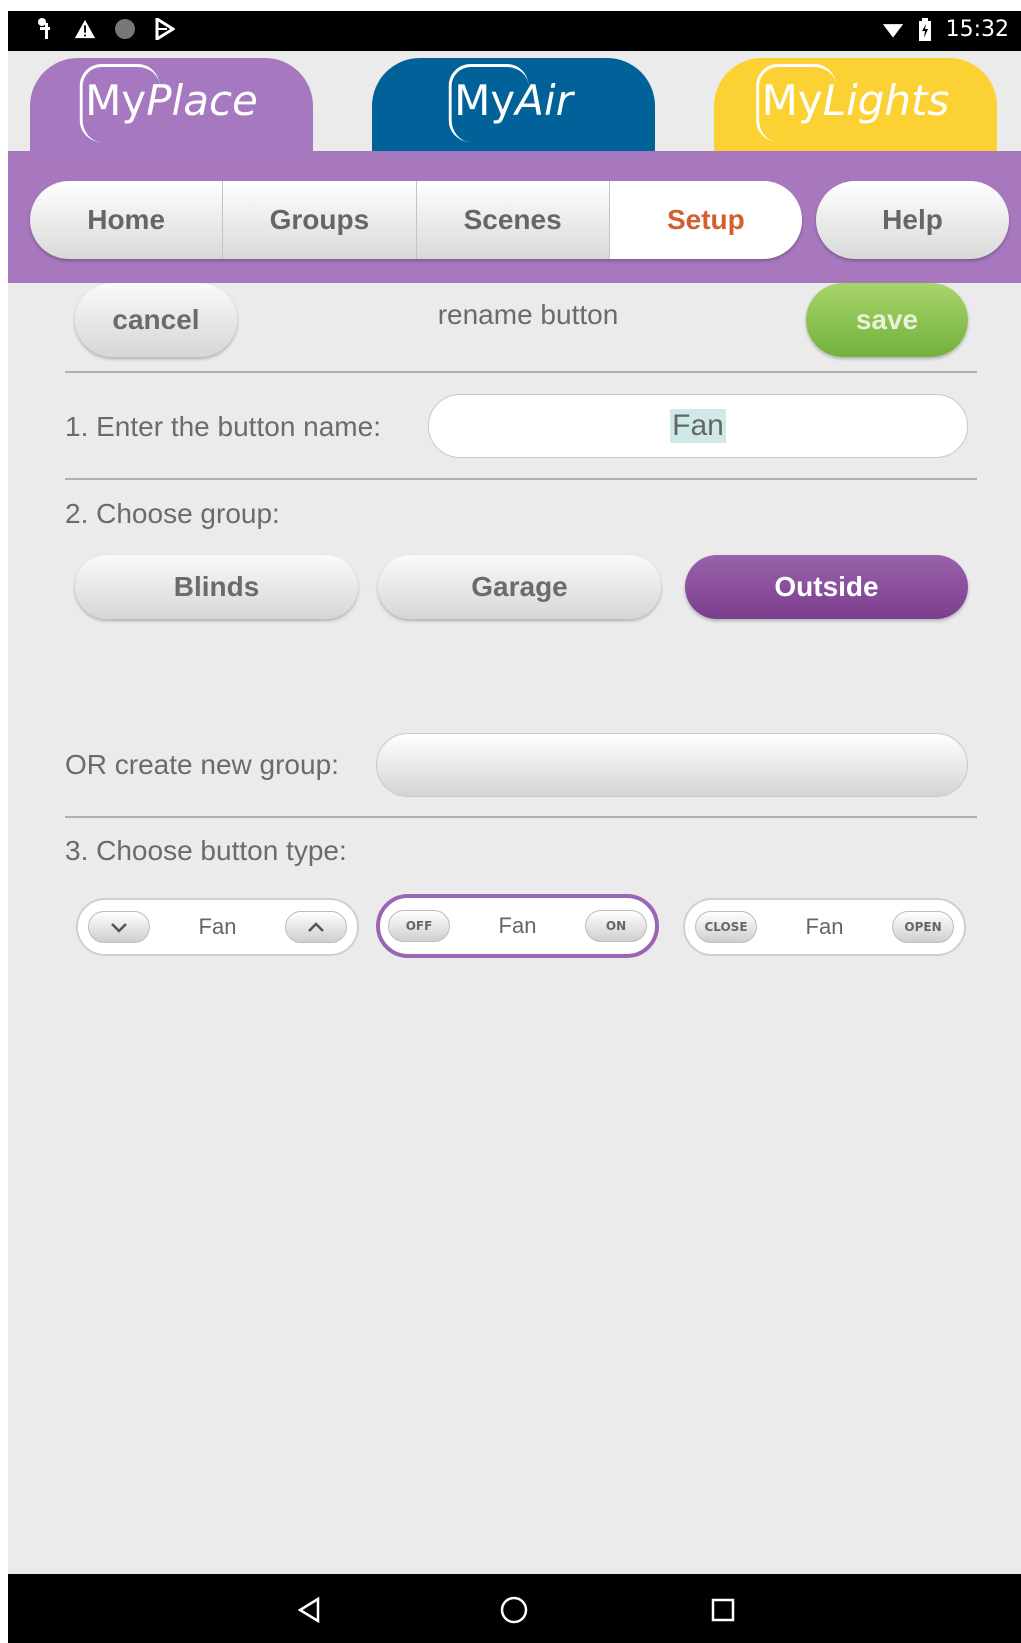 The height and width of the screenshot is (1643, 1021). What do you see at coordinates (513, 220) in the screenshot?
I see `nav-scenes: Scenes` at bounding box center [513, 220].